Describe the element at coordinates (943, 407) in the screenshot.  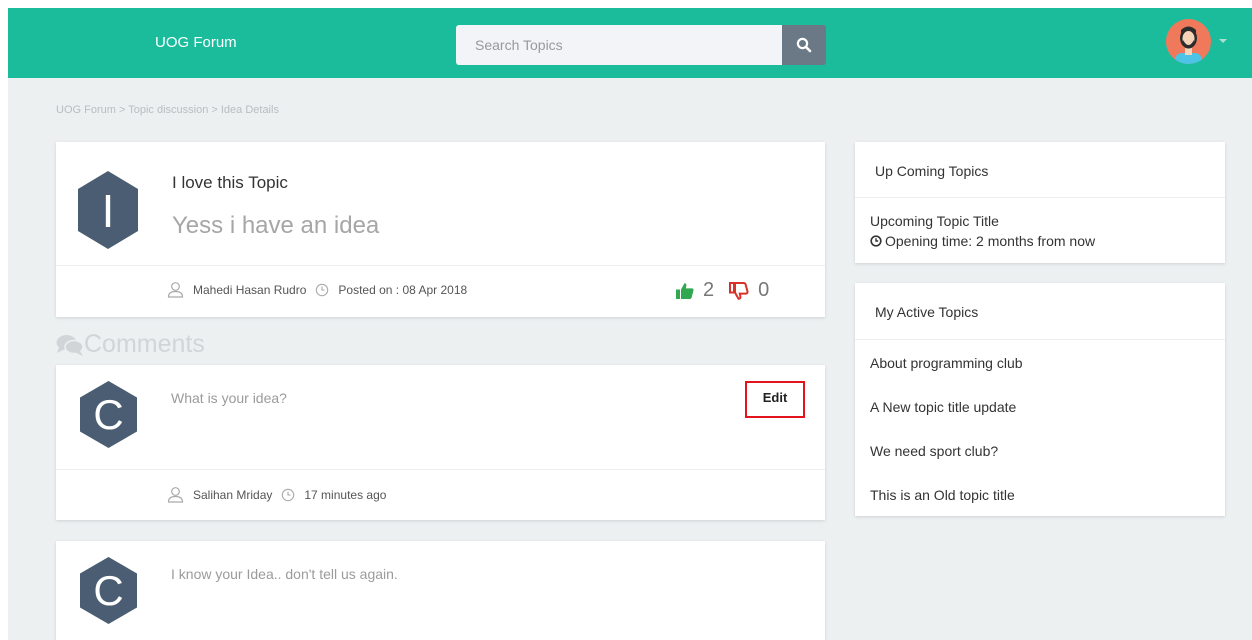
I see `active-topic-item: A New topic title update` at that location.